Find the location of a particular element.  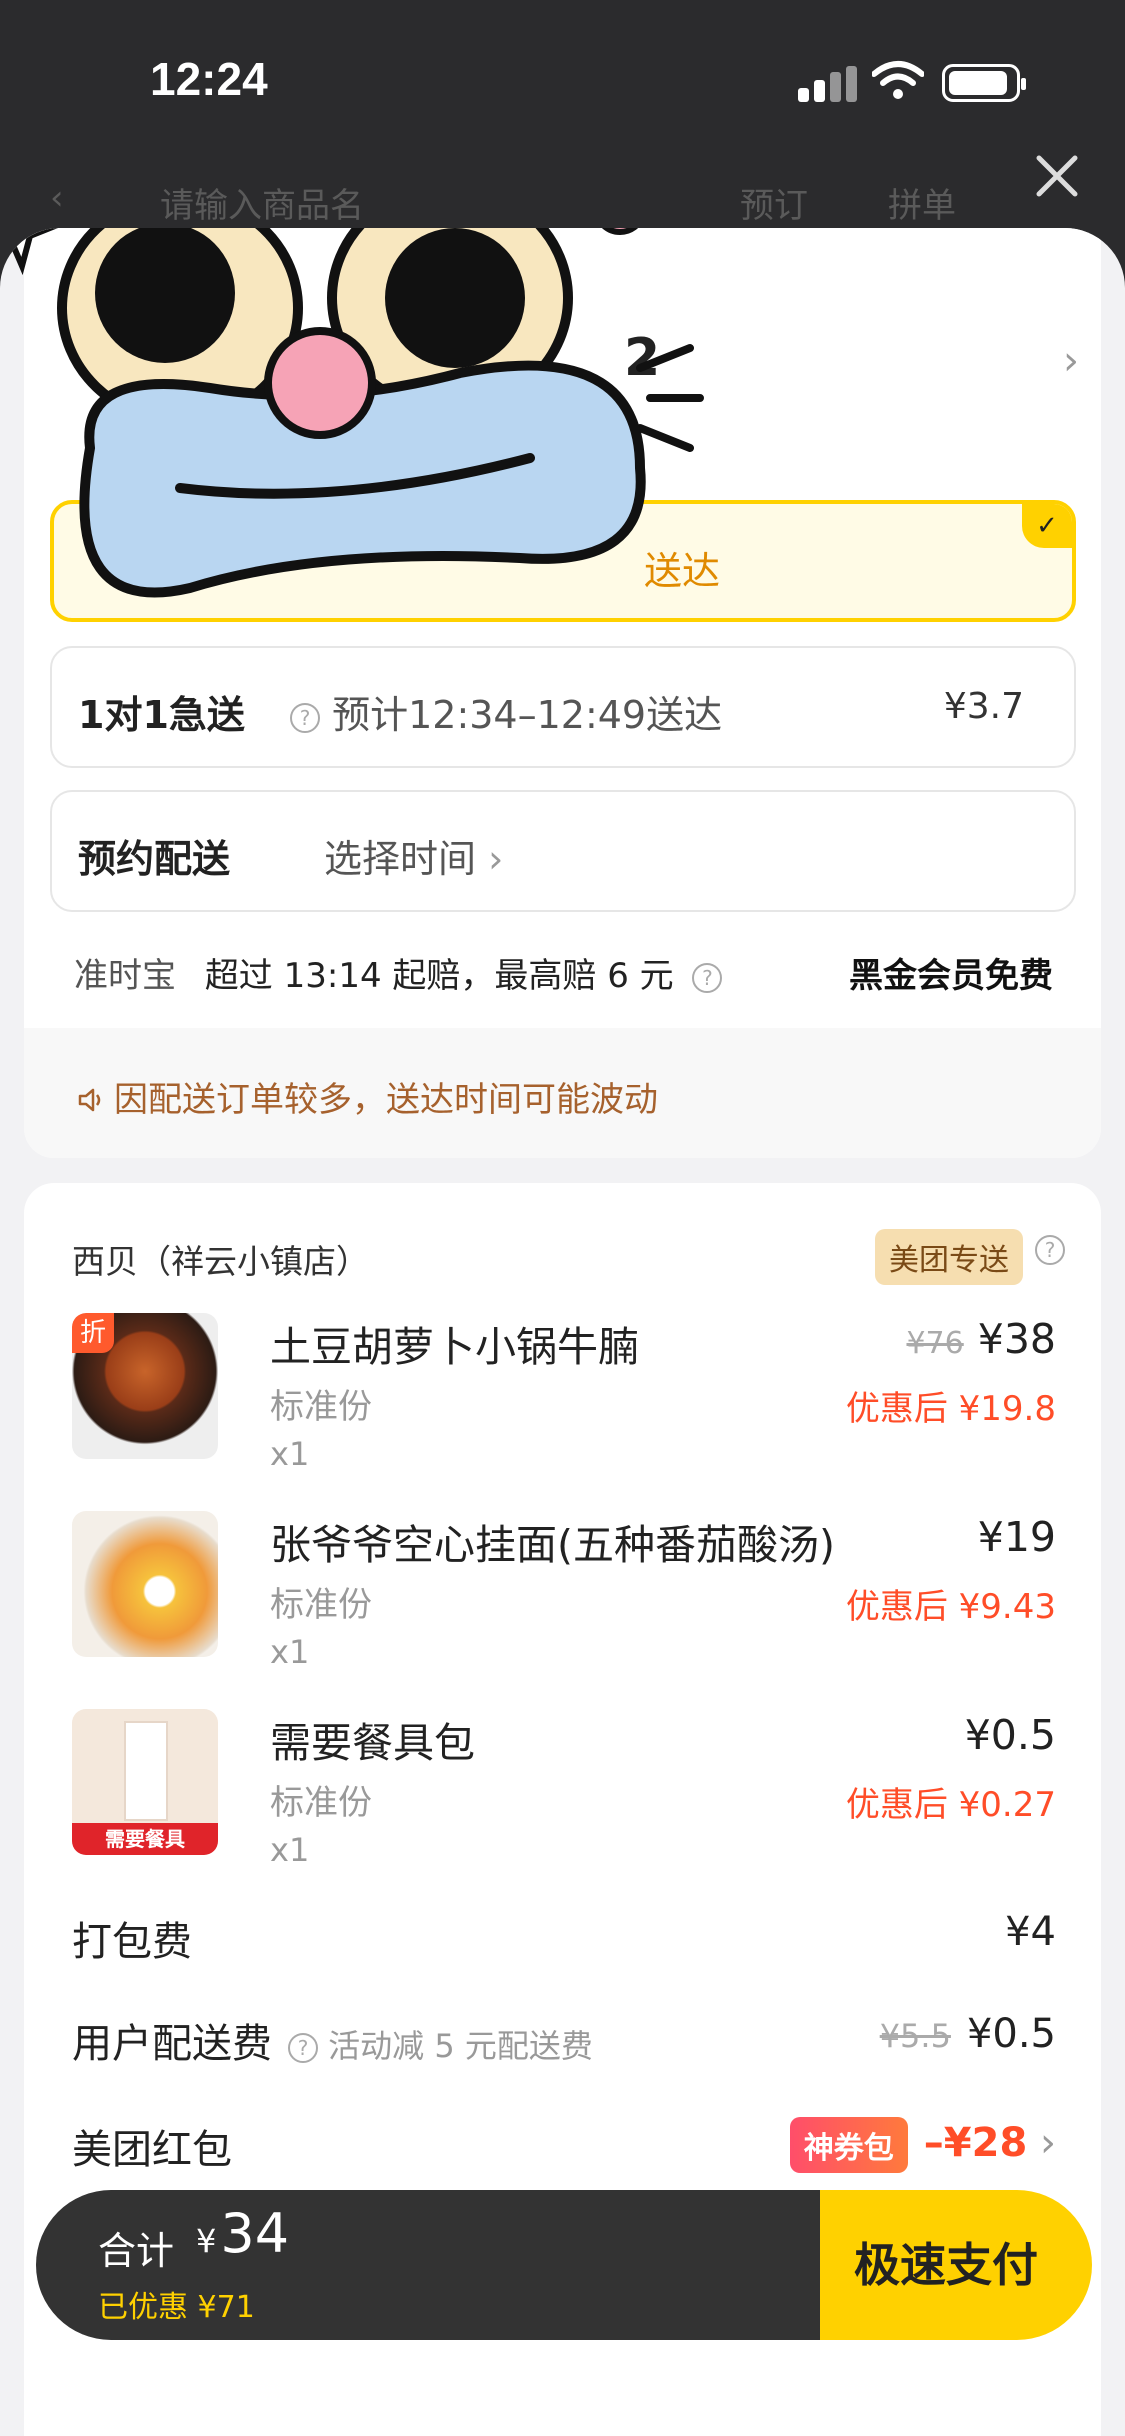

ontime-guarantee: 准时宝 超过 13:14 起赔，最高赔 6 元 ? is located at coordinates (398, 972).